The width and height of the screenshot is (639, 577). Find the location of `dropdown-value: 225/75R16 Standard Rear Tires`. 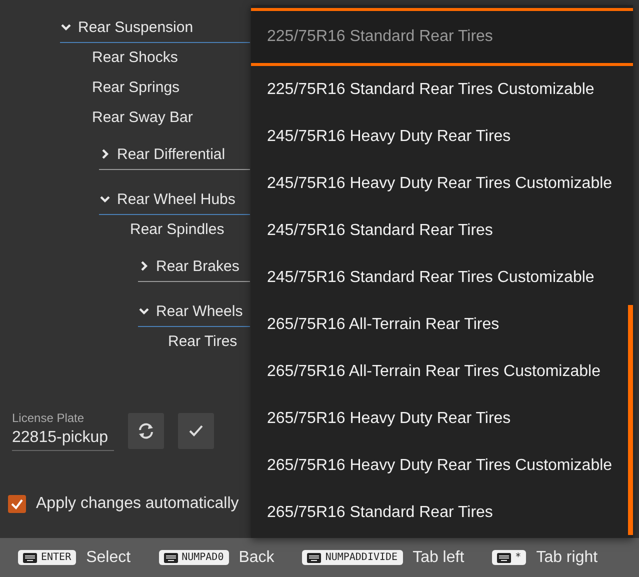

dropdown-value: 225/75R16 Standard Rear Tires is located at coordinates (442, 37).